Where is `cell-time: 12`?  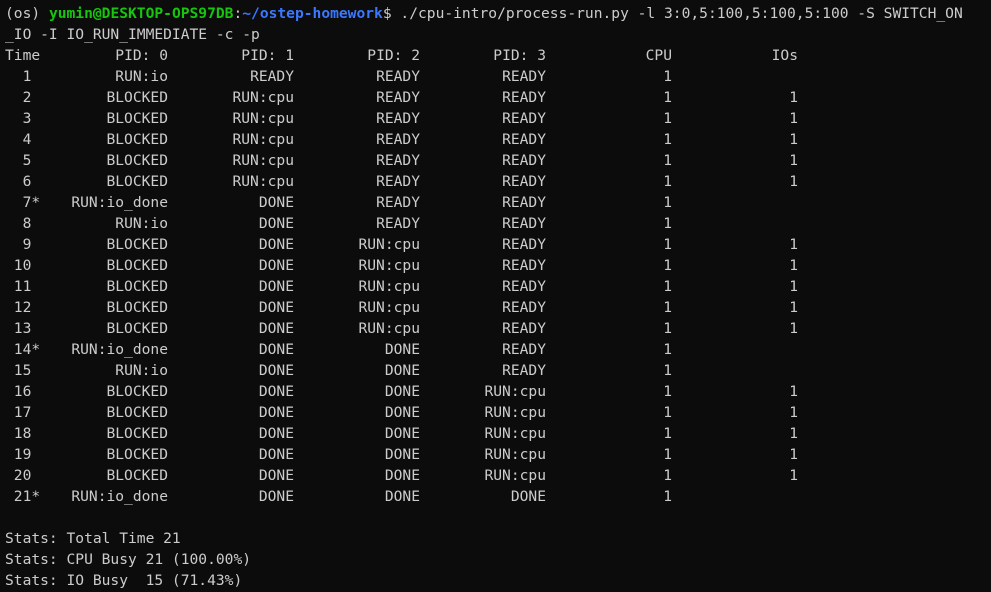 cell-time: 12 is located at coordinates (18, 307).